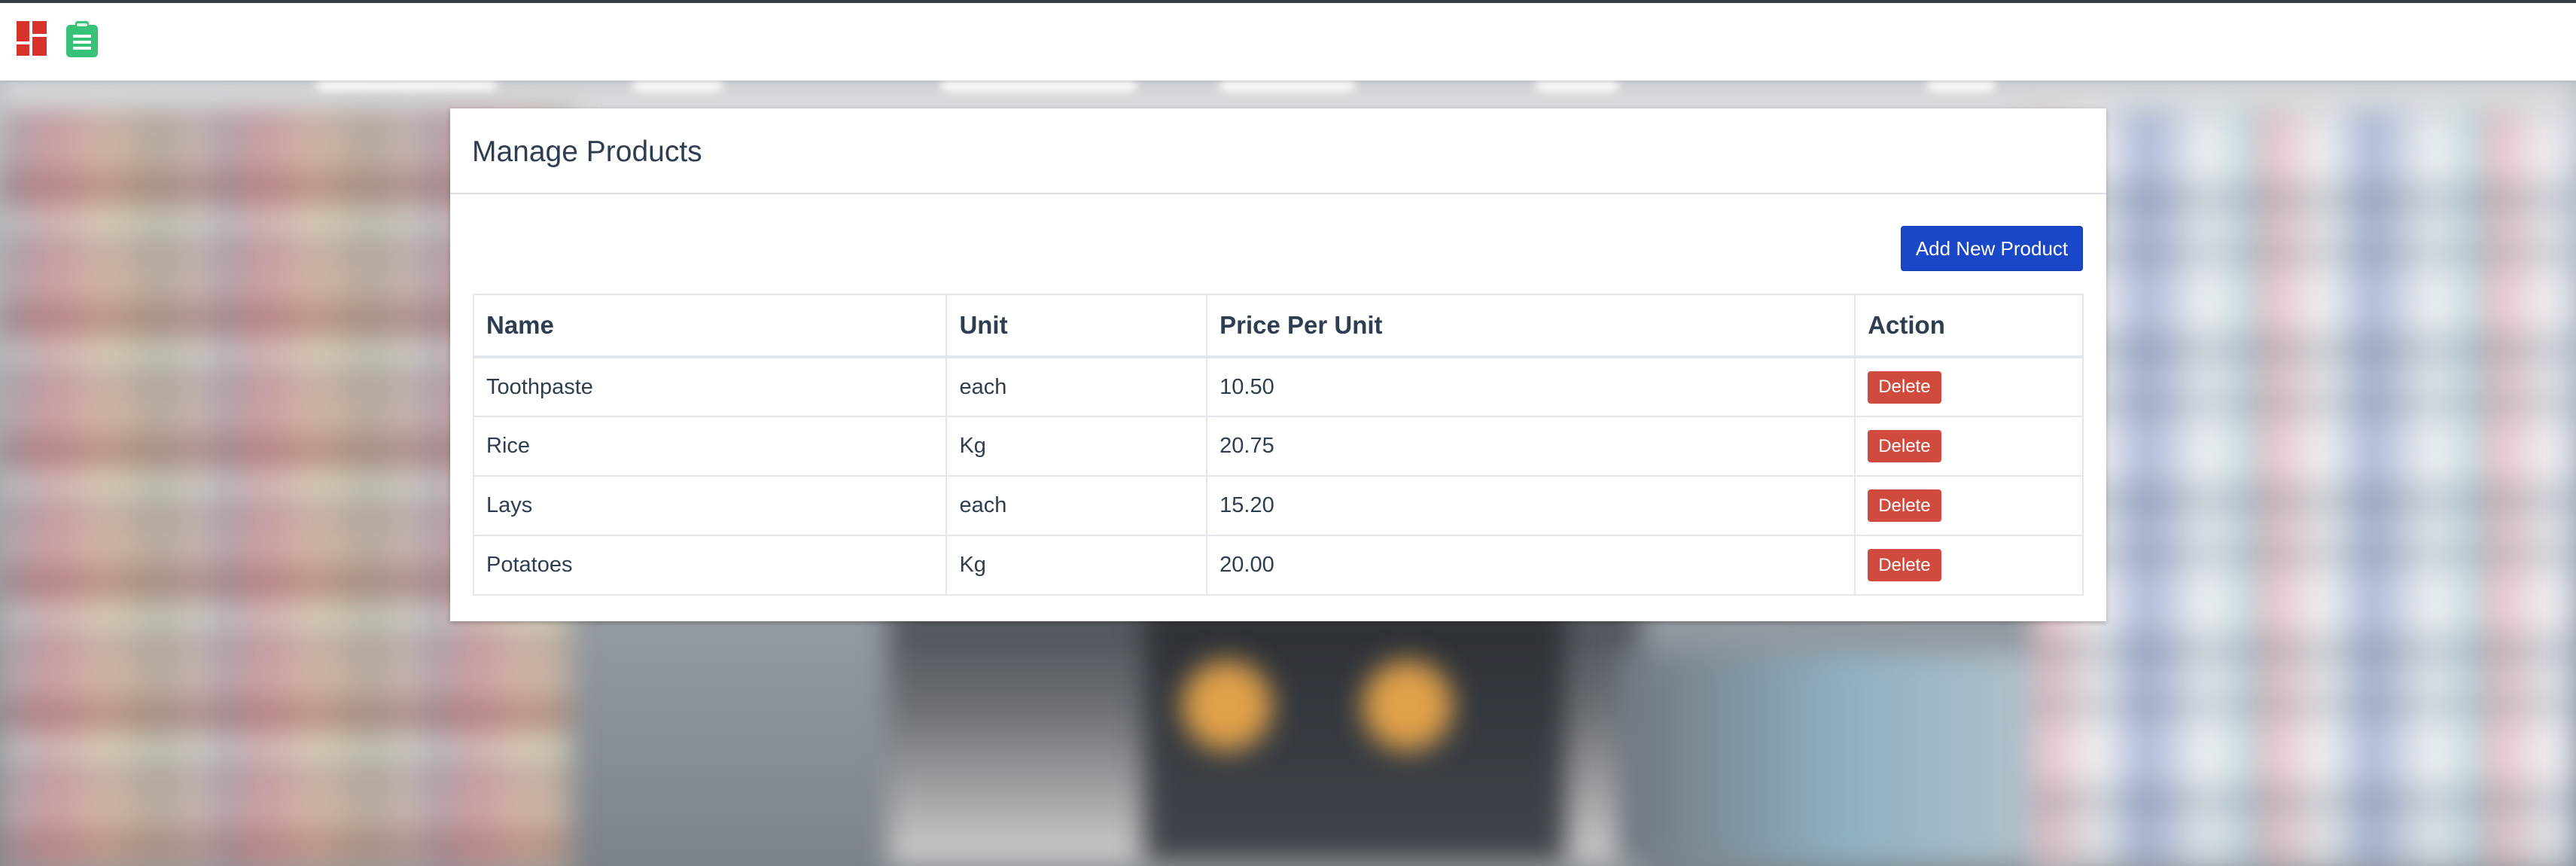 The width and height of the screenshot is (2576, 866). What do you see at coordinates (82, 41) in the screenshot?
I see `clipboard-icon` at bounding box center [82, 41].